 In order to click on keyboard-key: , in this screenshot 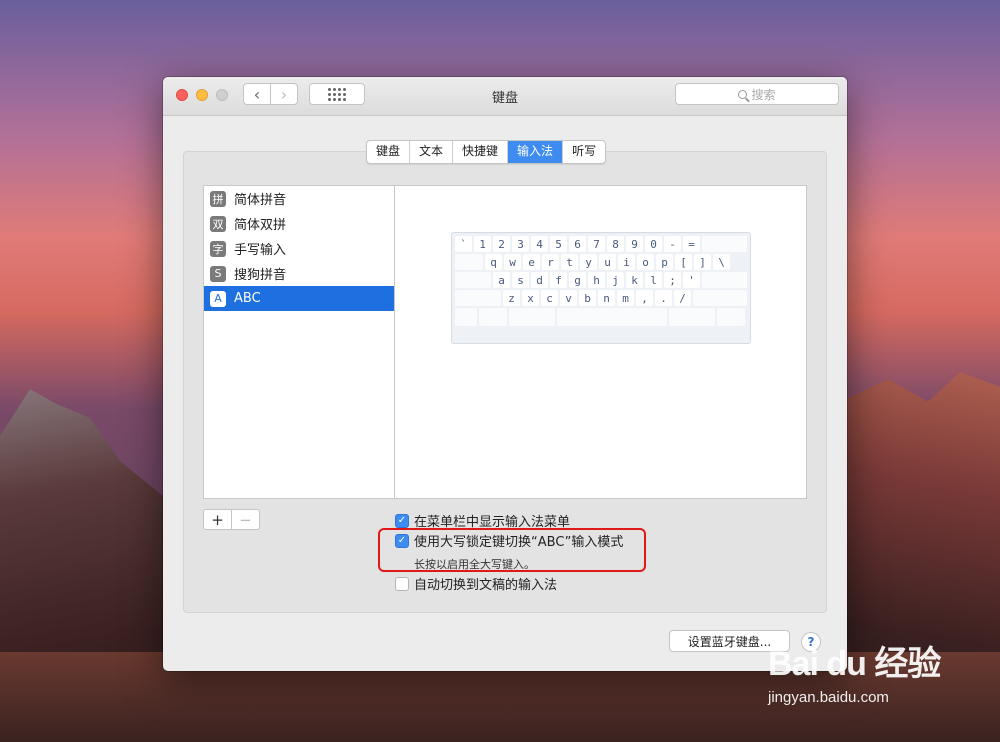, I will do `click(644, 298)`.